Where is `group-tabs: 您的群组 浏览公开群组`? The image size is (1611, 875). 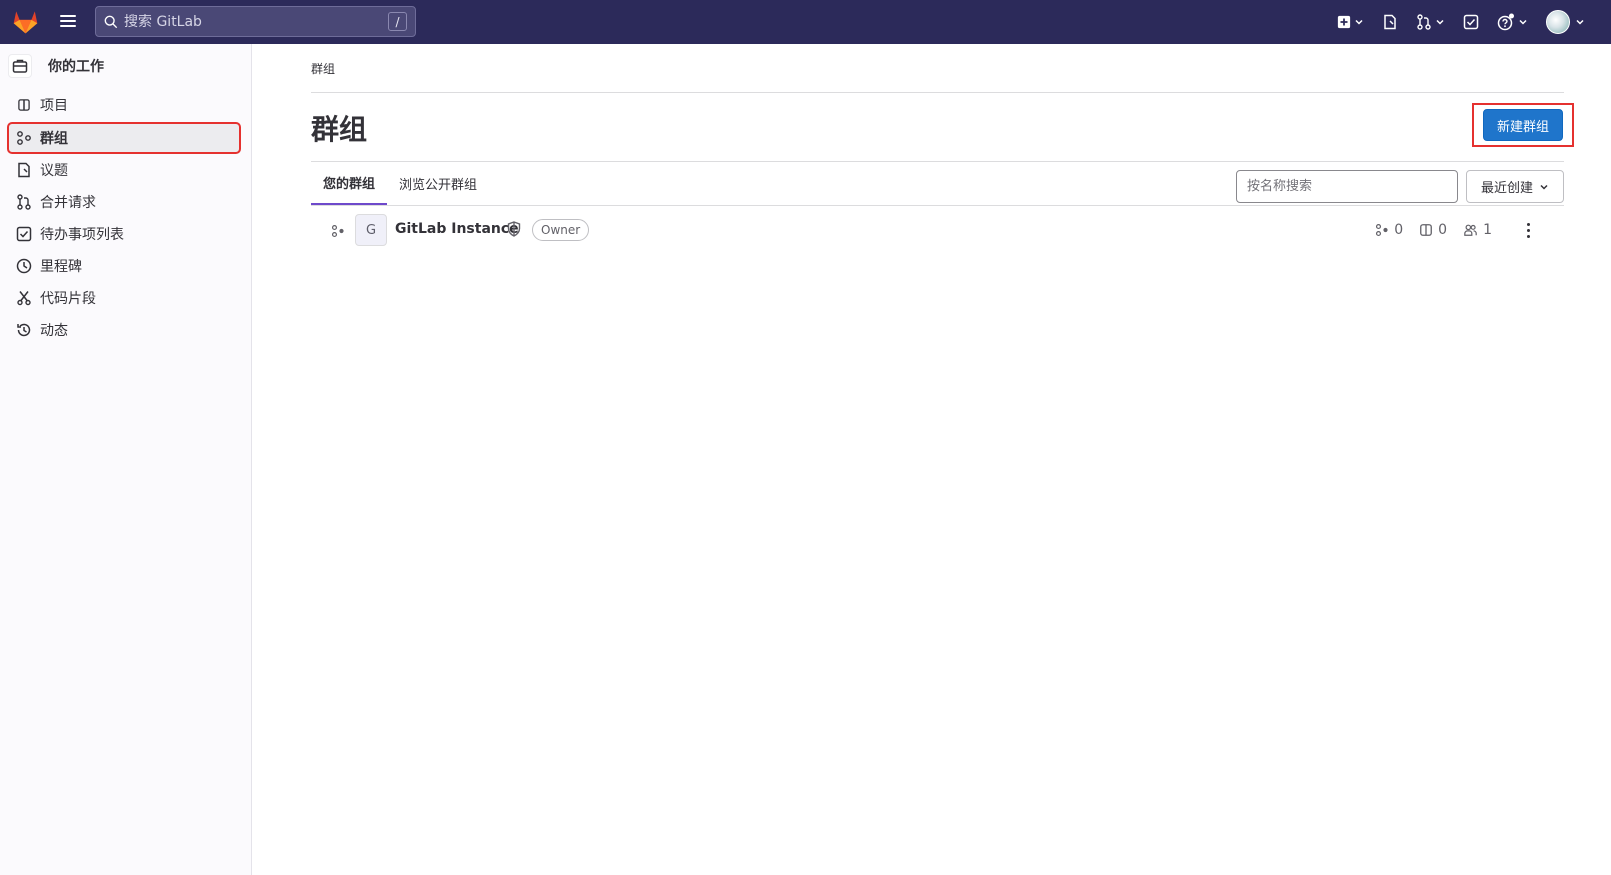
group-tabs: 您的群组 浏览公开群组 is located at coordinates (400, 183).